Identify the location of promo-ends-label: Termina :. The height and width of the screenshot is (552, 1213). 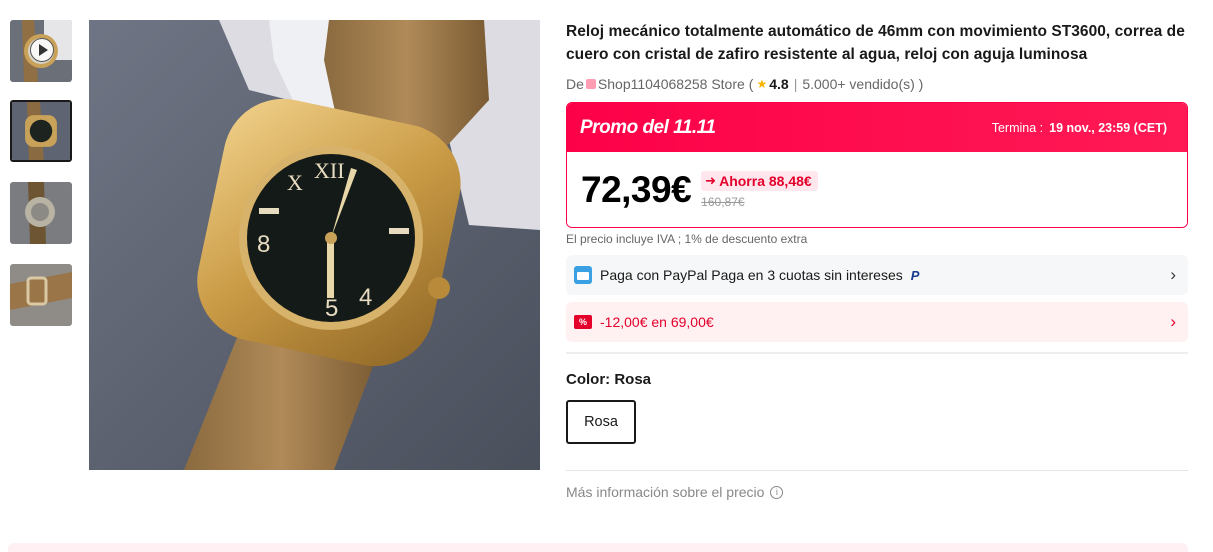
(1017, 127).